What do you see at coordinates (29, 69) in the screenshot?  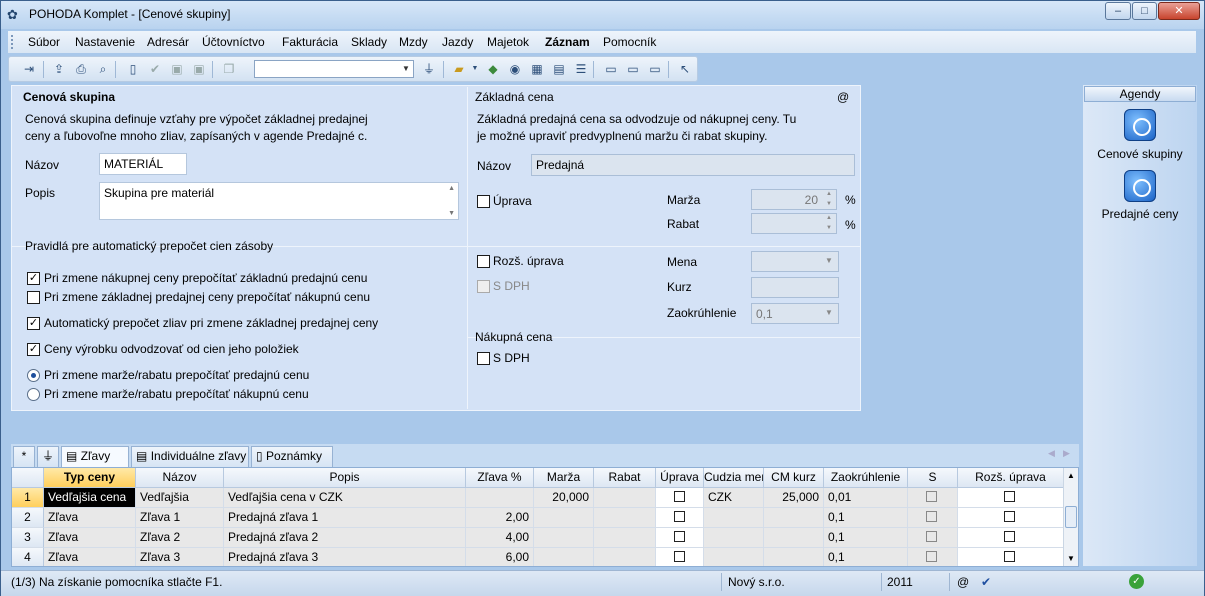 I see `exit-icon: ⇥` at bounding box center [29, 69].